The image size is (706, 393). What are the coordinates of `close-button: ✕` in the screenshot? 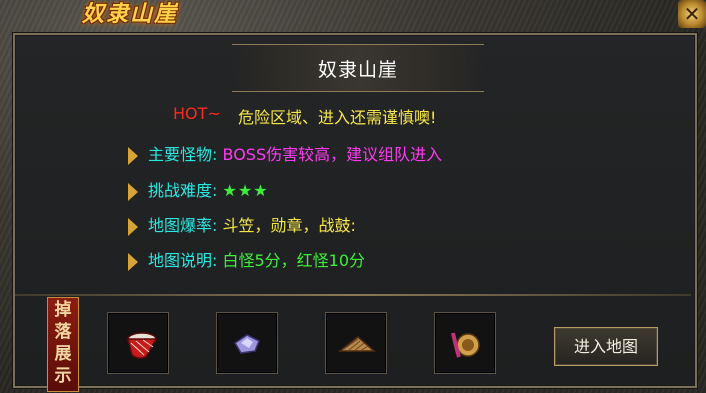 It's located at (692, 14).